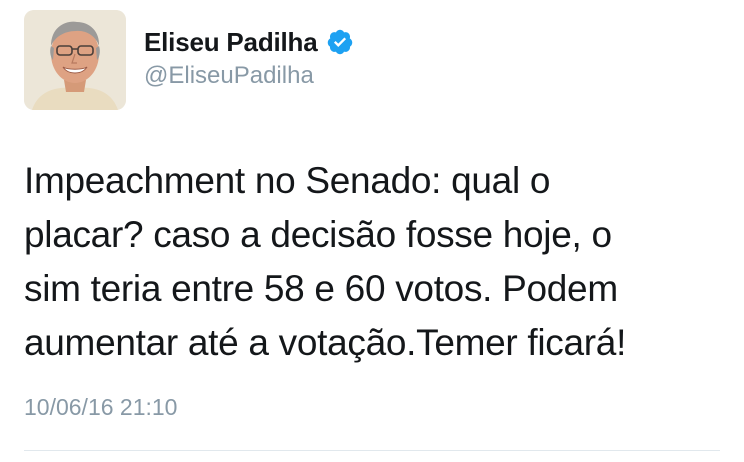 This screenshot has width=744, height=462. I want to click on tweet-header: Eliseu Padilha @EliseuPadilha, so click(249, 57).